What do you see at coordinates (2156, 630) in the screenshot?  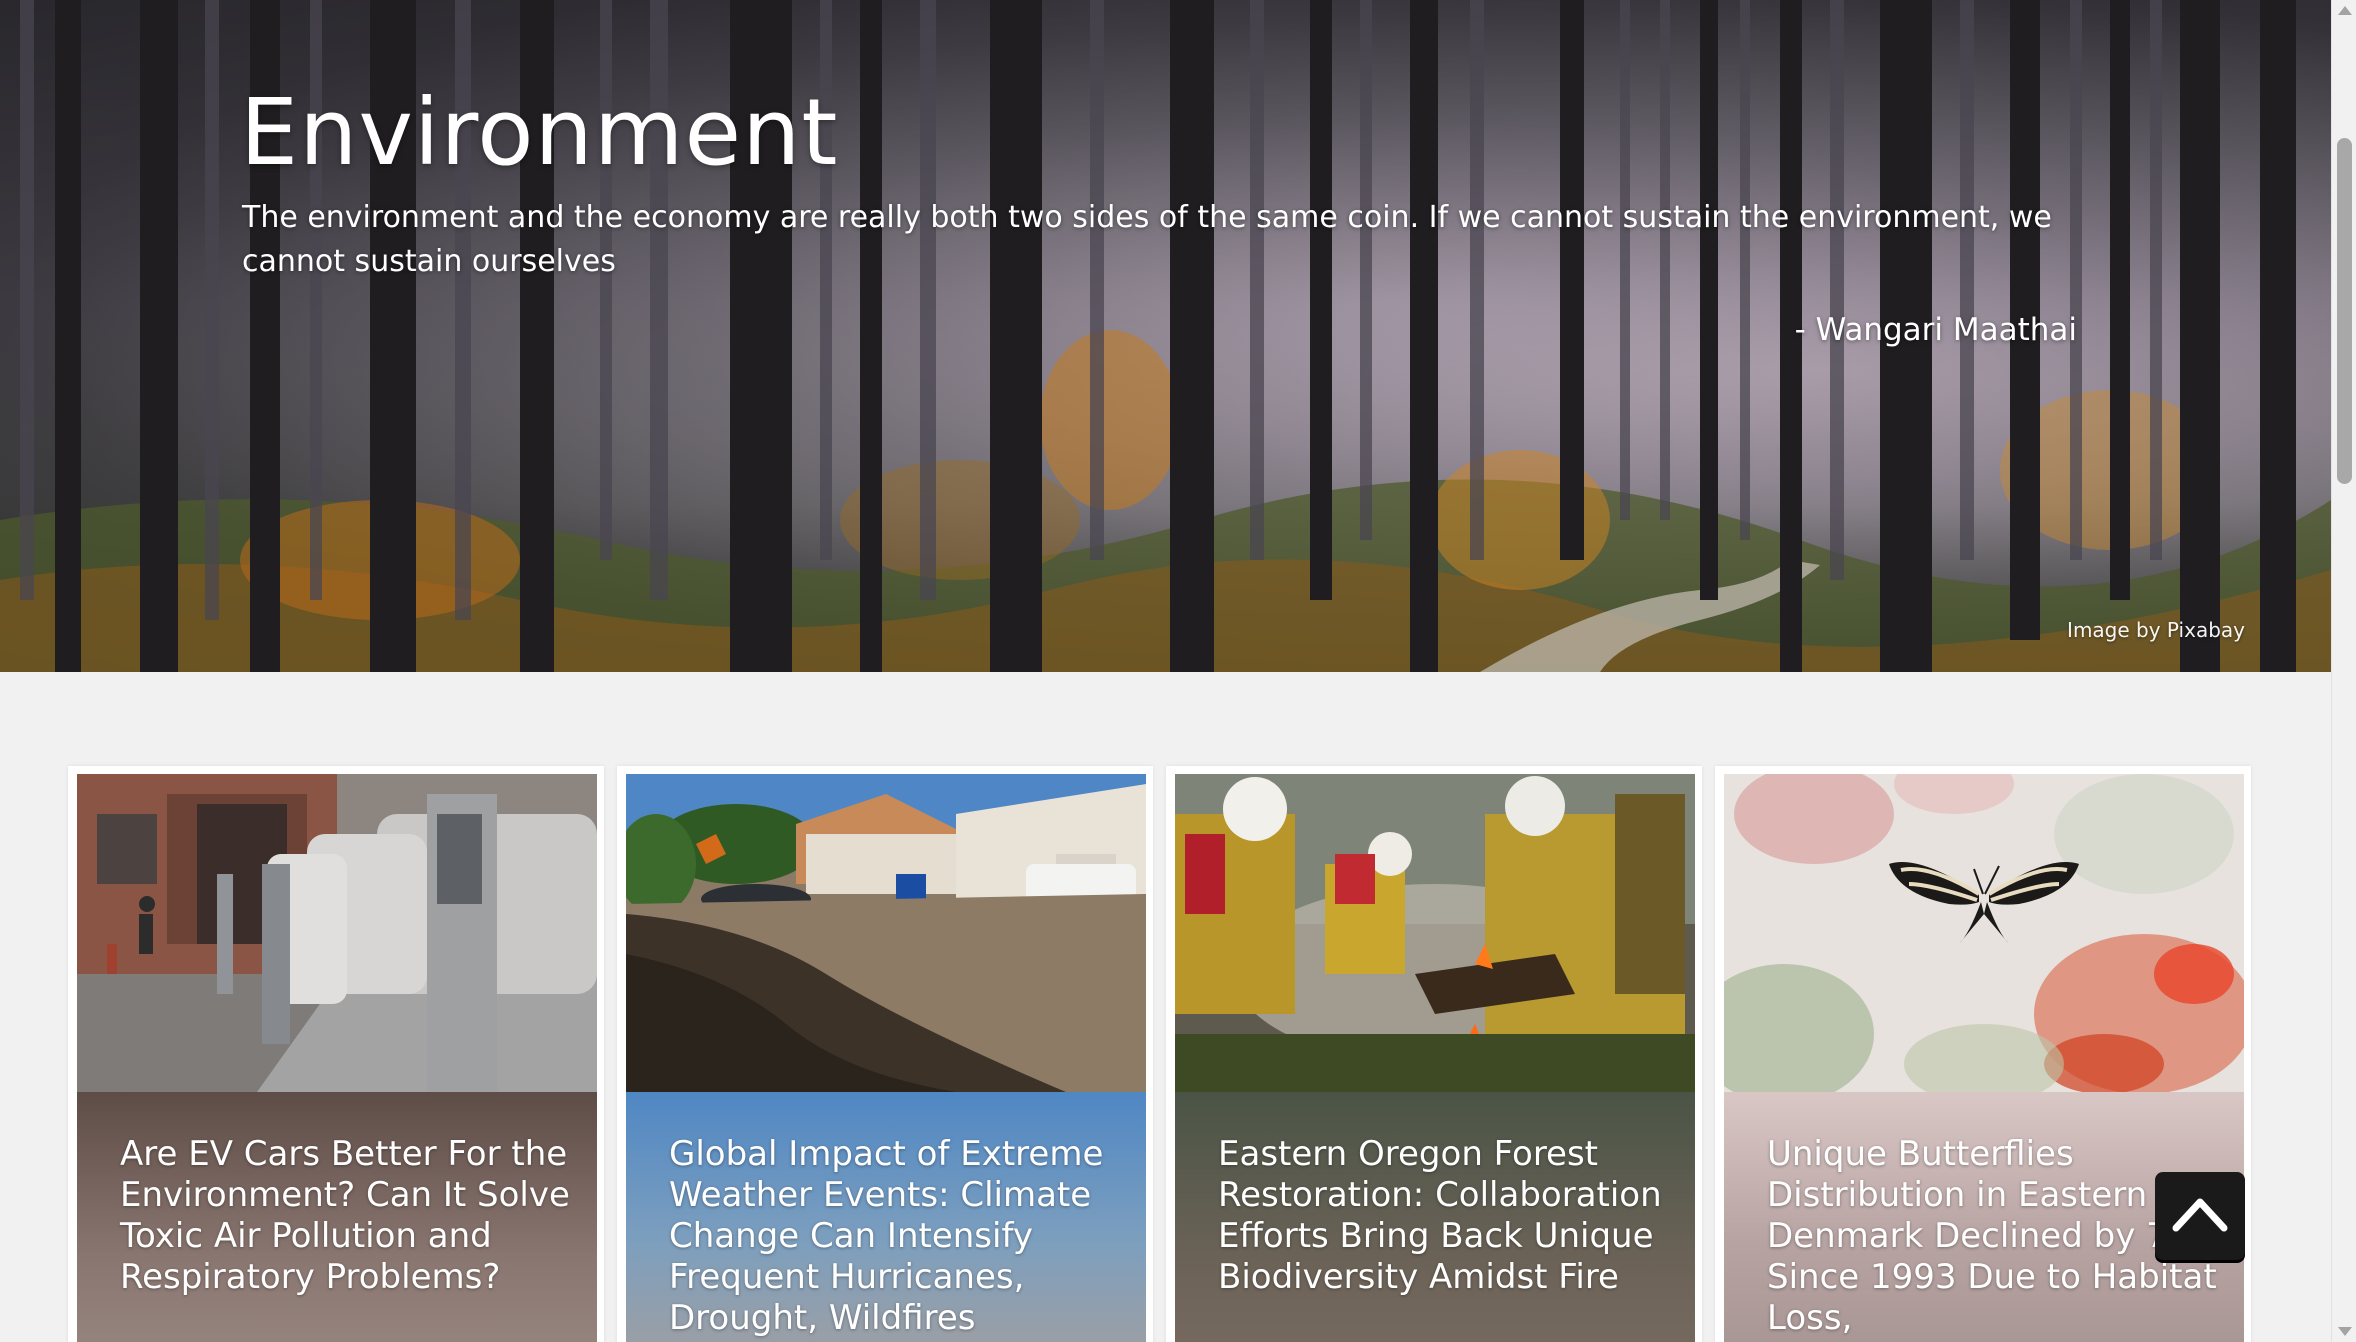 I see `image-credit: Image by Pixabay` at bounding box center [2156, 630].